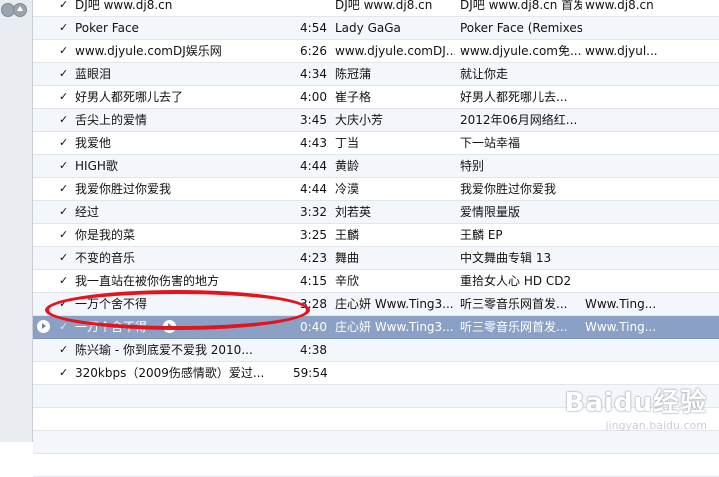 This screenshot has height=477, width=719. What do you see at coordinates (395, 373) in the screenshot?
I see `song-artist` at bounding box center [395, 373].